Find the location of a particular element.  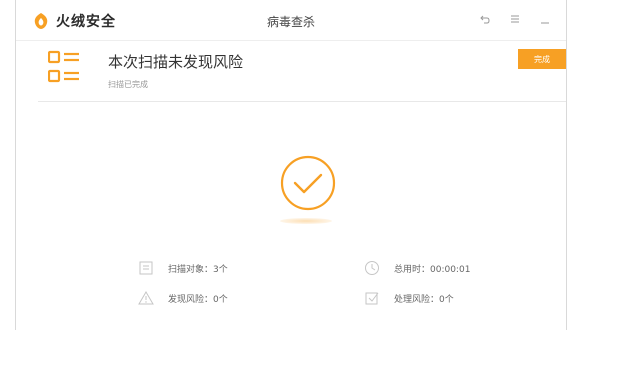

document-icon is located at coordinates (146, 268).